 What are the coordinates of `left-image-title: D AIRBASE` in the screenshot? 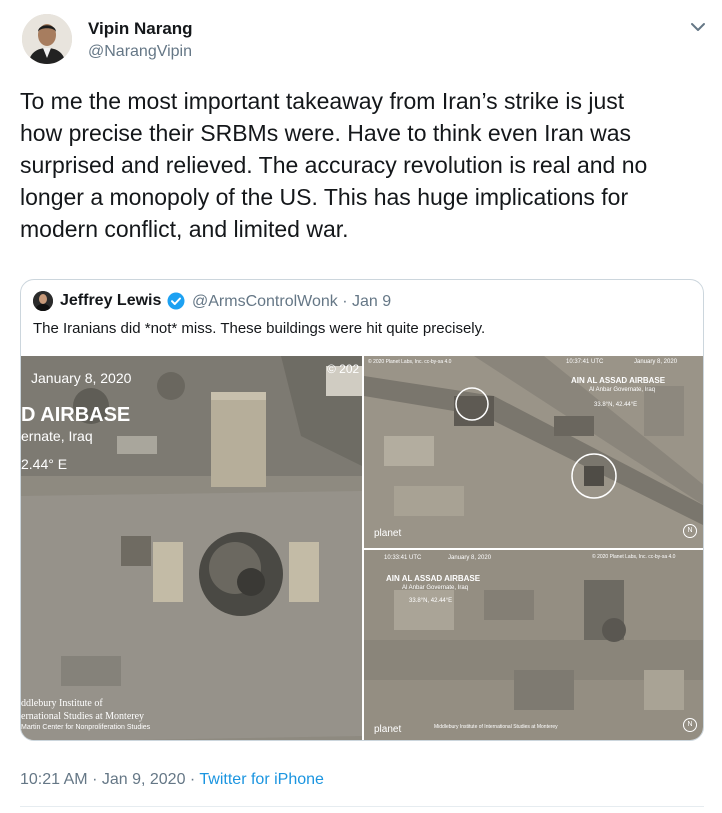 It's located at (76, 415).